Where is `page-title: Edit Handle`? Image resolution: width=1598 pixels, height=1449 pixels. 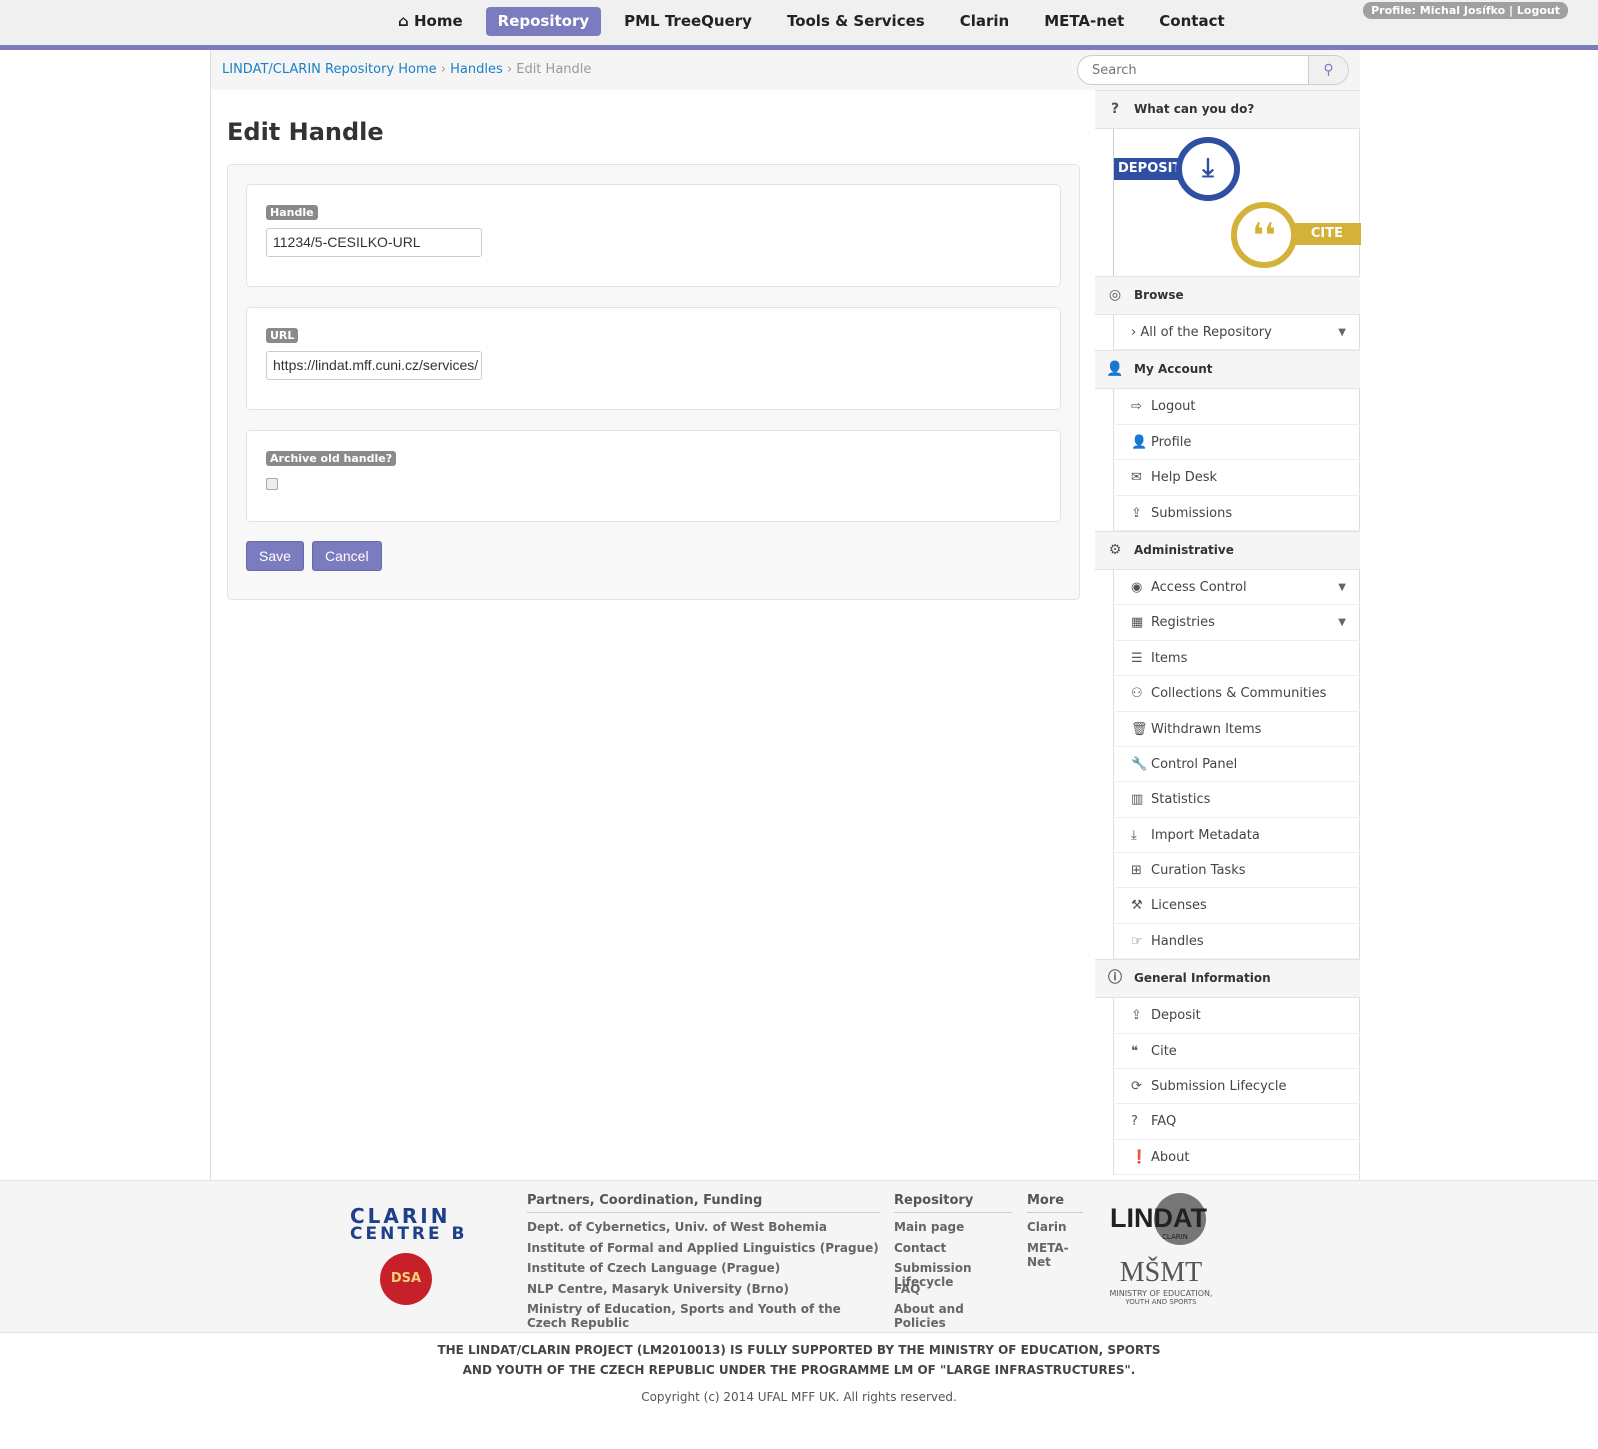 page-title: Edit Handle is located at coordinates (305, 132).